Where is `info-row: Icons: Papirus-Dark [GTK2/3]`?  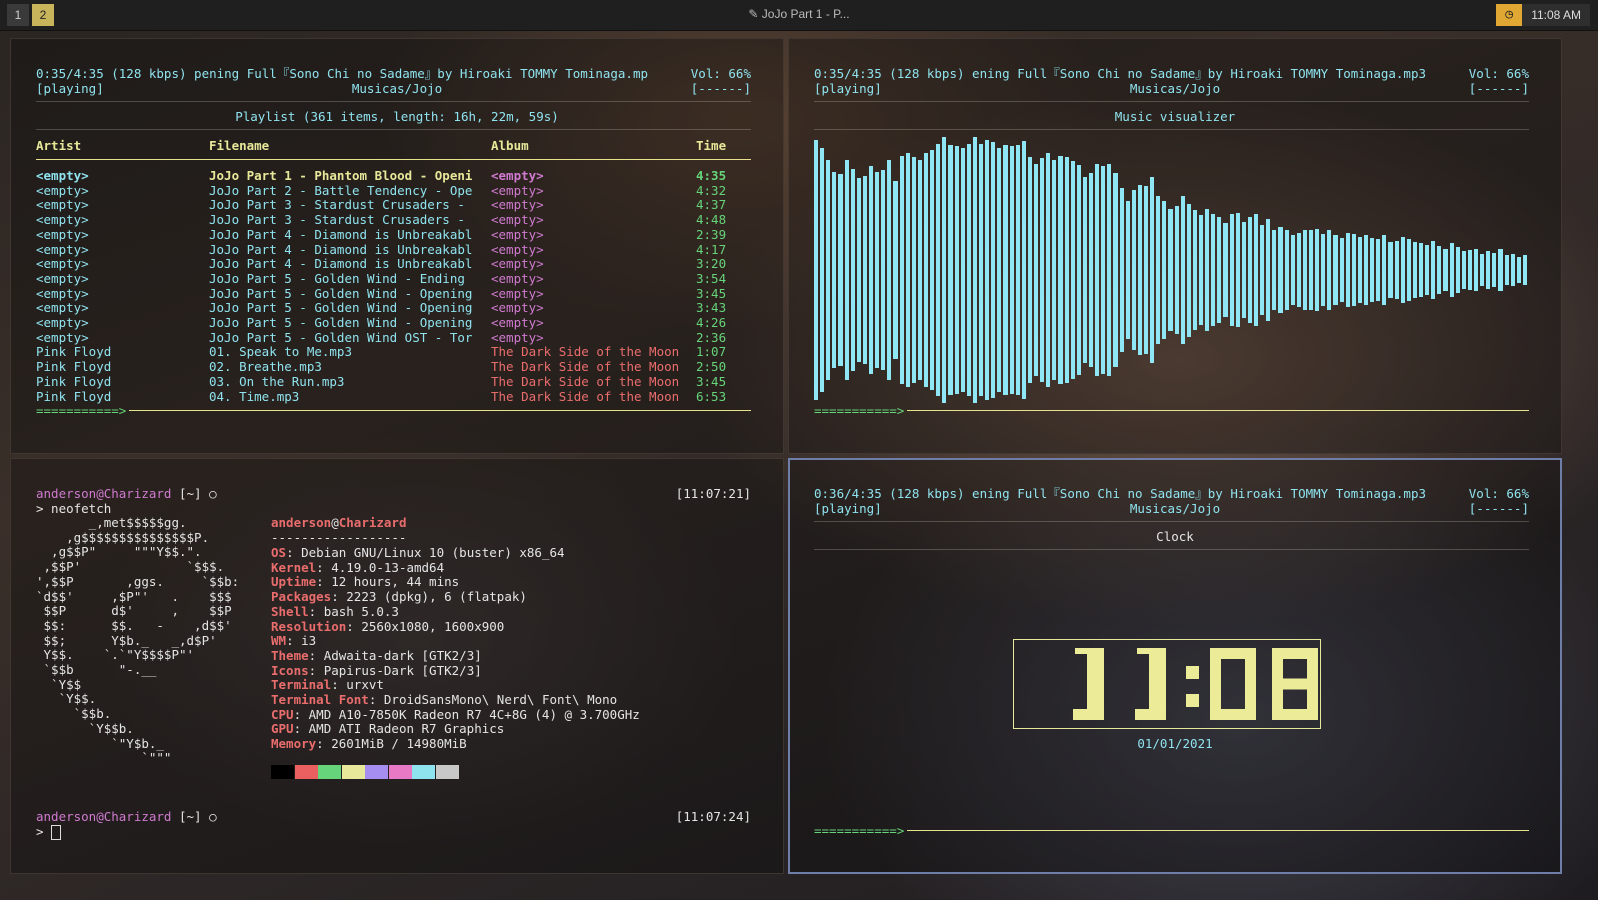 info-row: Icons: Papirus-Dark [GTK2/3] is located at coordinates (376, 670).